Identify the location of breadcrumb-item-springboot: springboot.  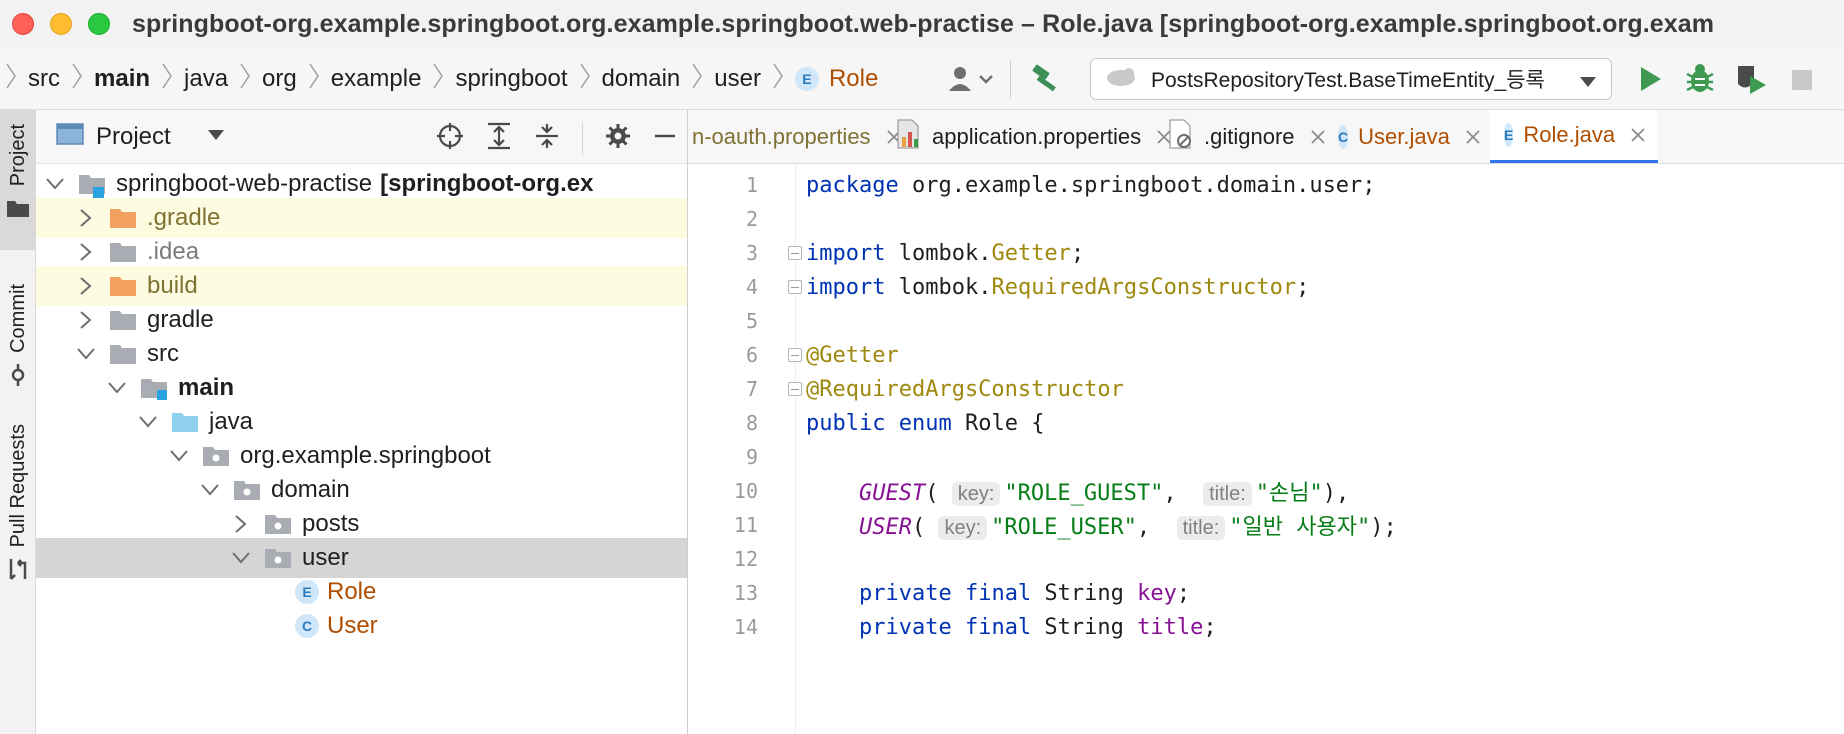
(511, 79).